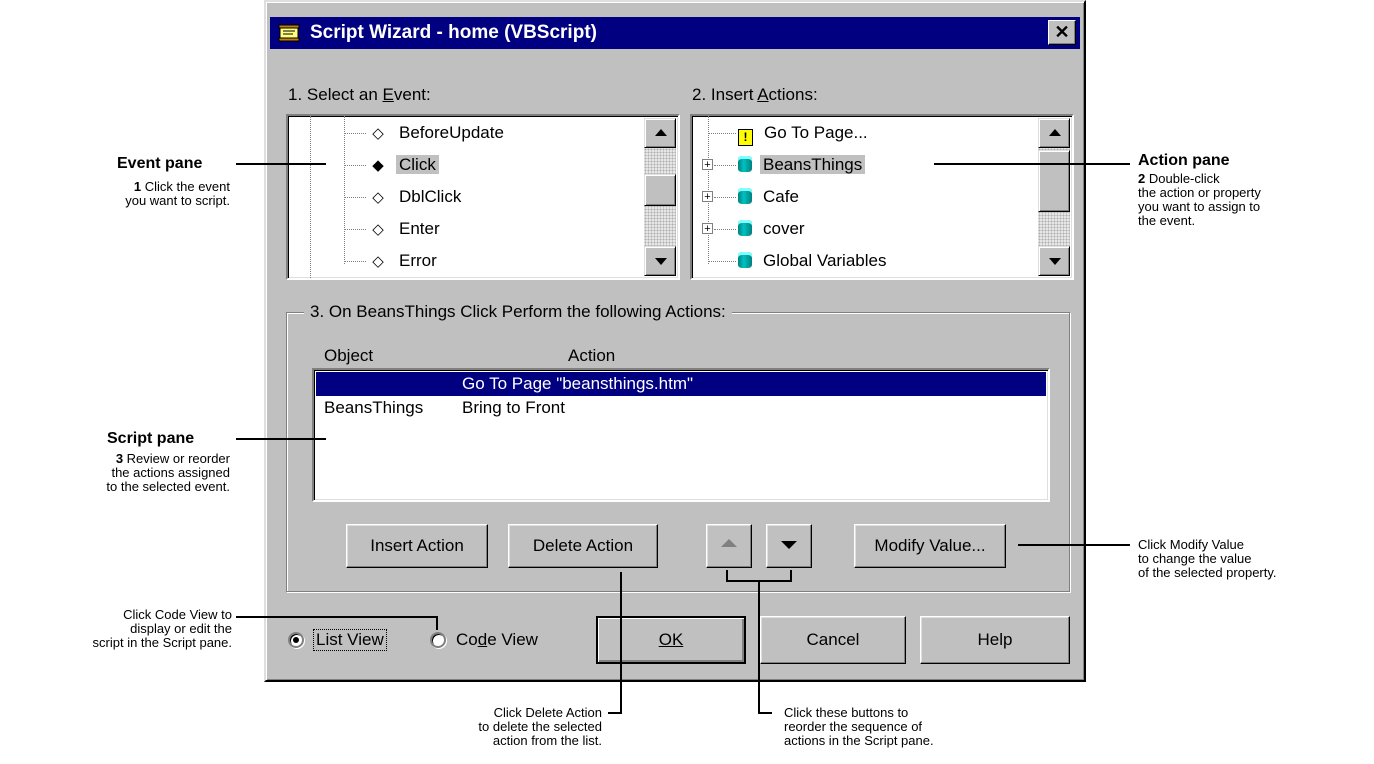 The width and height of the screenshot is (1374, 764). I want to click on event-item-label: Error, so click(418, 260).